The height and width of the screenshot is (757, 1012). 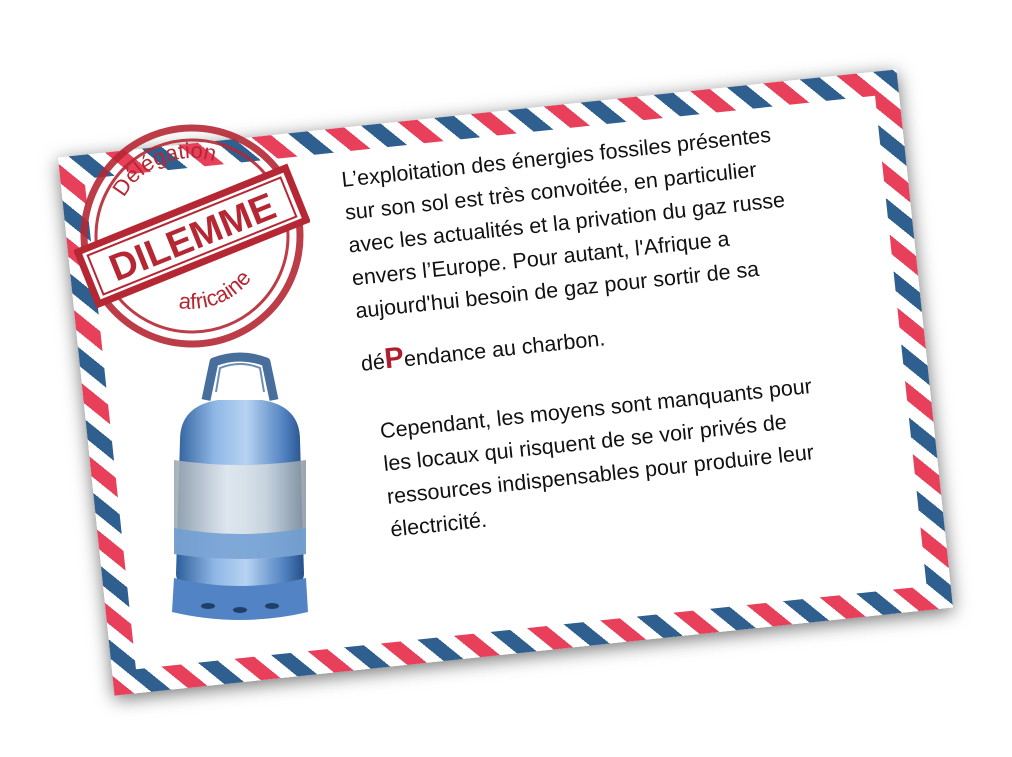 I want to click on dilemme-stamp: Délégation africaine DILEMME, so click(x=192, y=235).